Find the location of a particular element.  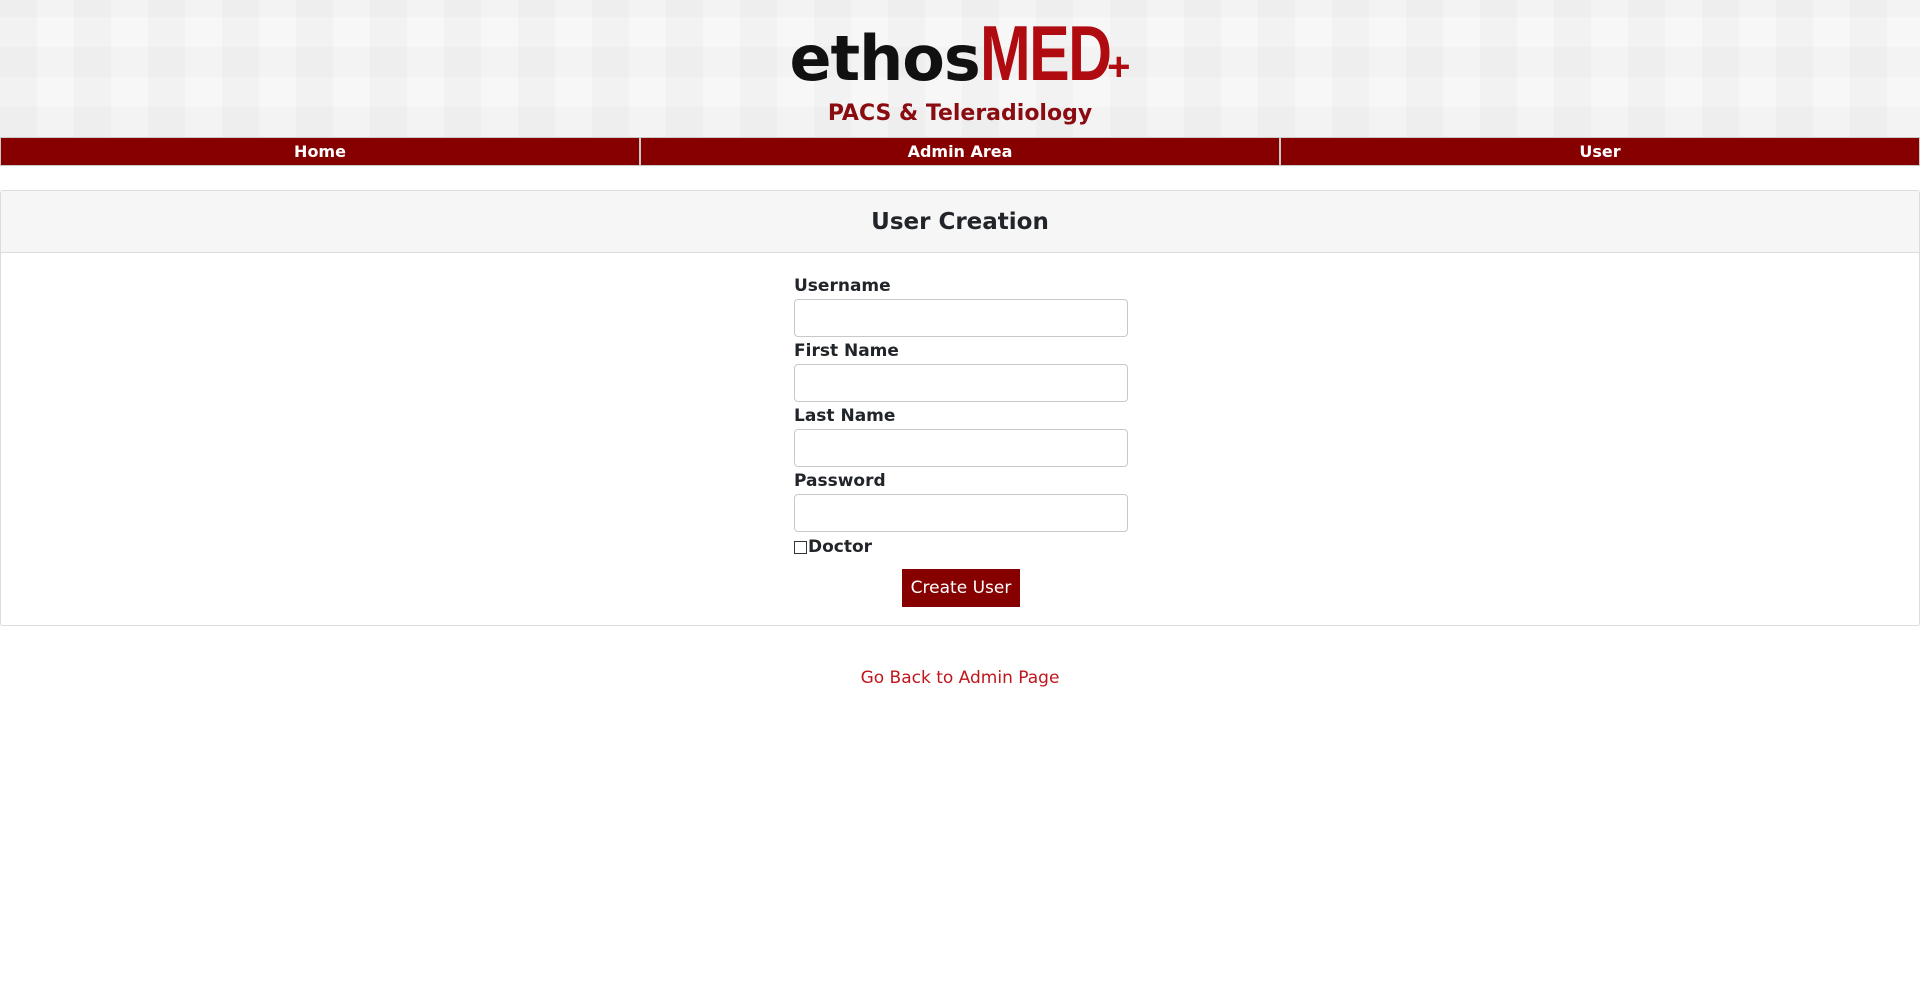

nav-admin-area: Admin Area is located at coordinates (960, 151).